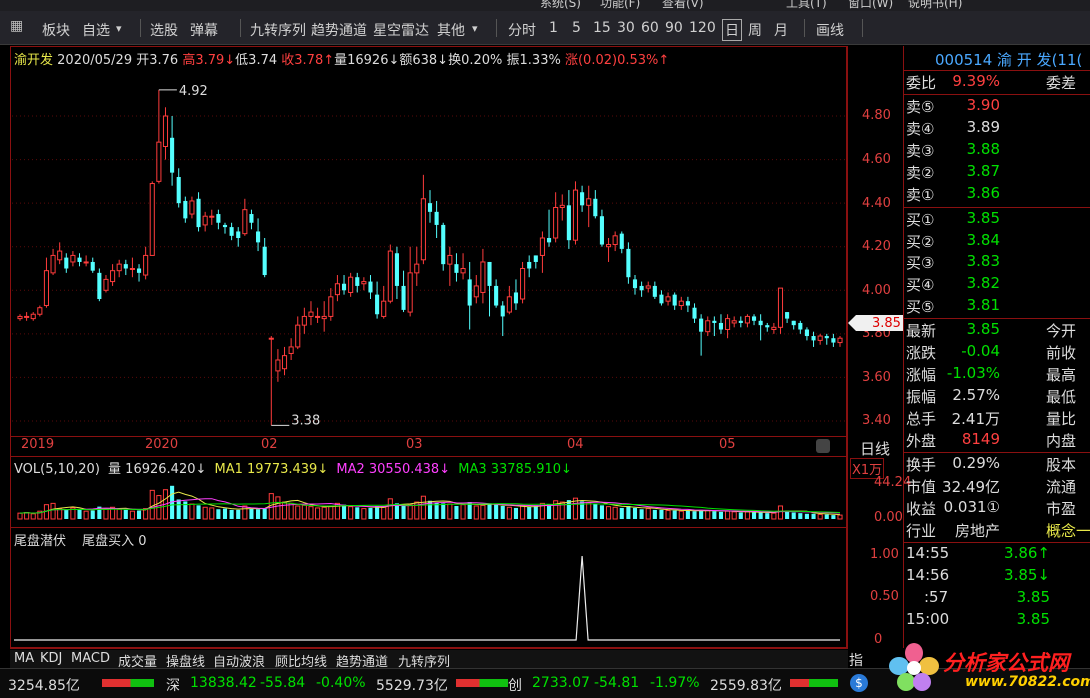  Describe the element at coordinates (683, 5) in the screenshot. I see `menu-view: 查看(V)` at that location.